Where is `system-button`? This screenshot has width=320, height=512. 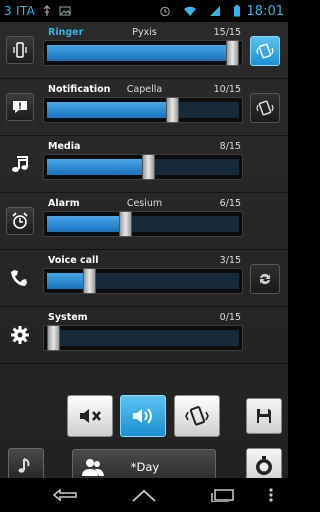 system-button is located at coordinates (20, 335).